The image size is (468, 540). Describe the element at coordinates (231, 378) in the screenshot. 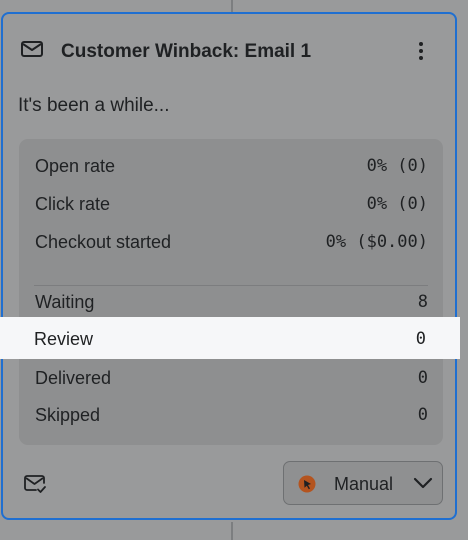

I see `status-delivered: Delivered 0` at that location.